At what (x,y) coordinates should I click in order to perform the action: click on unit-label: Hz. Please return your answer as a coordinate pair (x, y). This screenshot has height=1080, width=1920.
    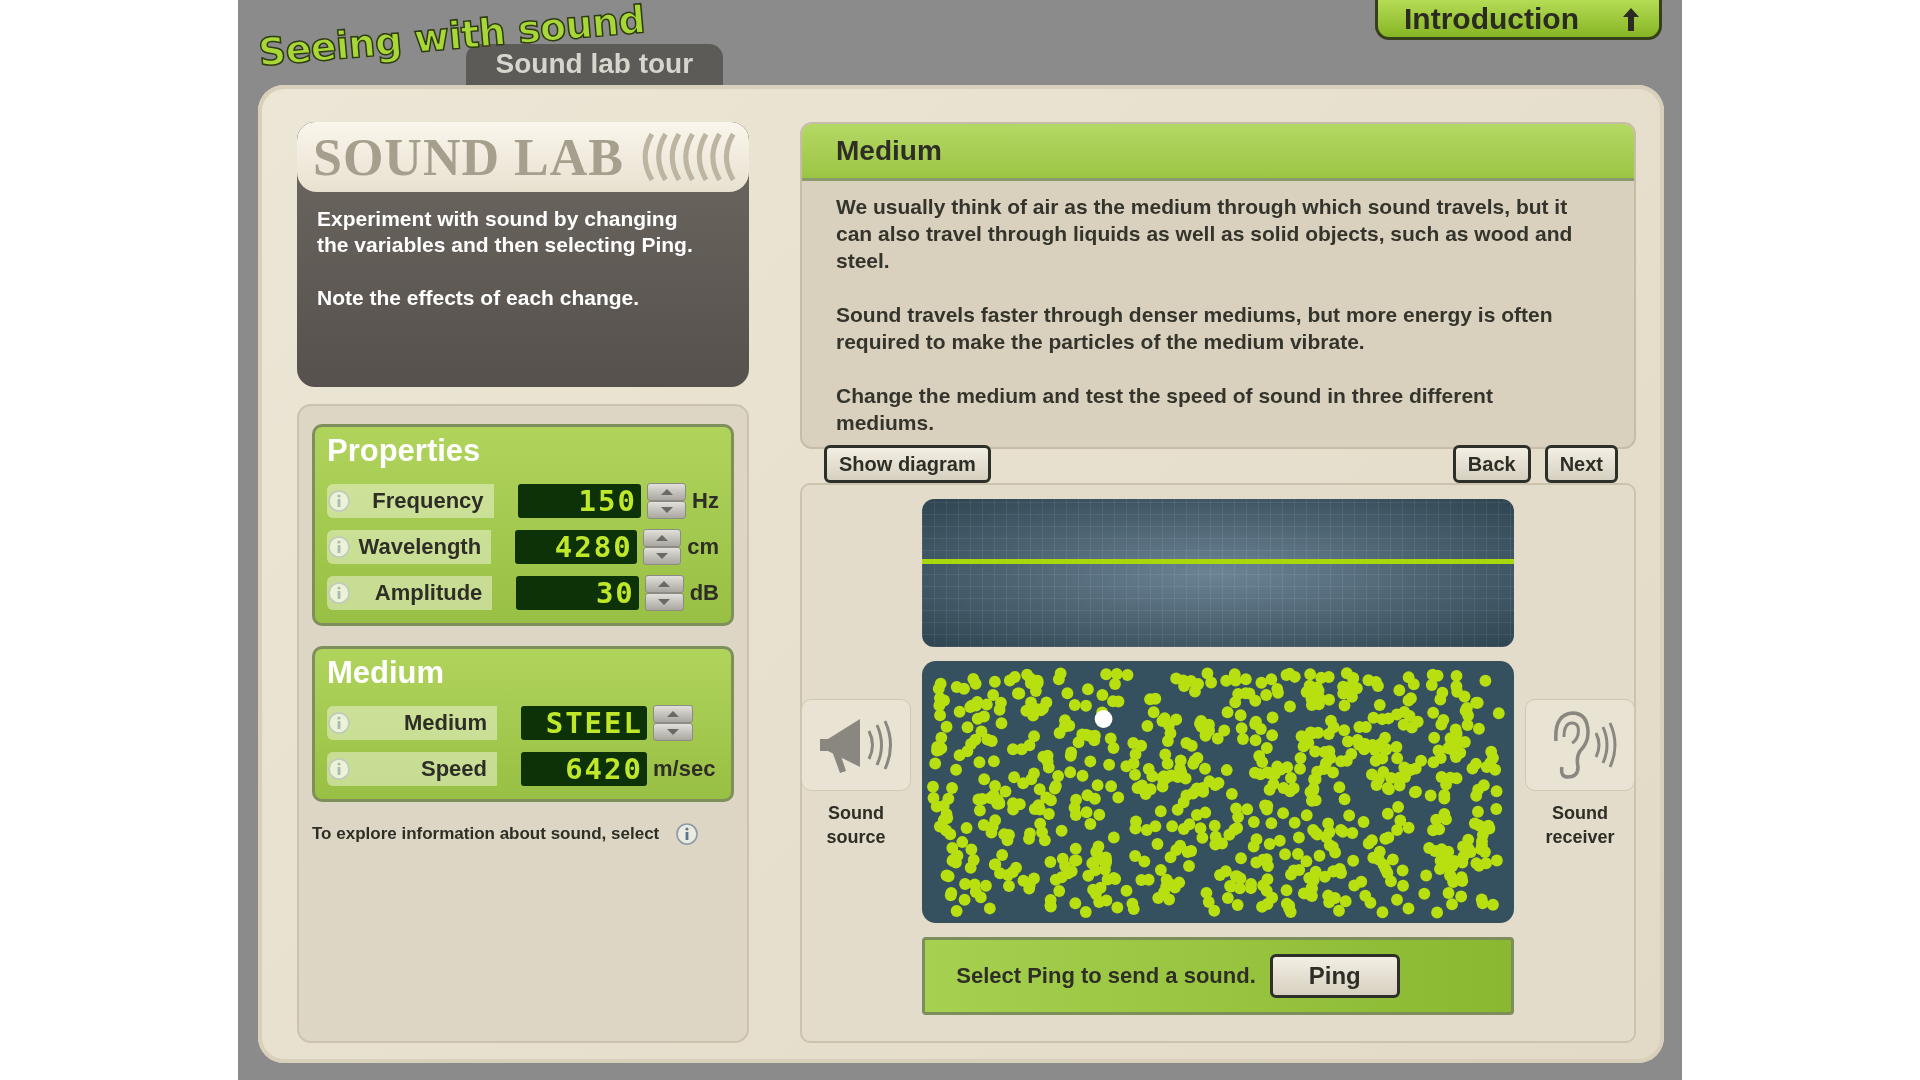
    Looking at the image, I should click on (705, 501).